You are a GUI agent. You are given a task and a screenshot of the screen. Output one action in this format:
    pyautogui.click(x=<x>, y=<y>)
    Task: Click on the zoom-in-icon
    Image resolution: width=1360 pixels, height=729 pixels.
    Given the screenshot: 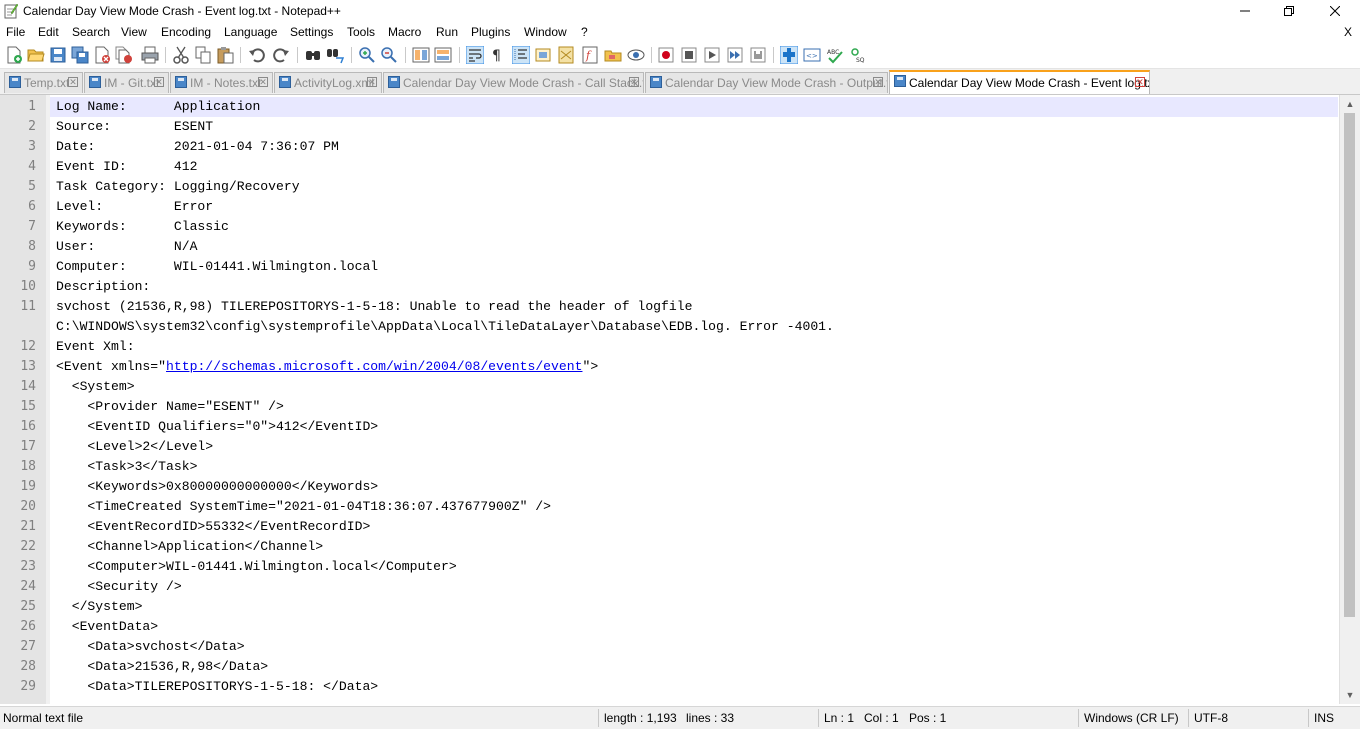 What is the action you would take?
    pyautogui.click(x=367, y=55)
    